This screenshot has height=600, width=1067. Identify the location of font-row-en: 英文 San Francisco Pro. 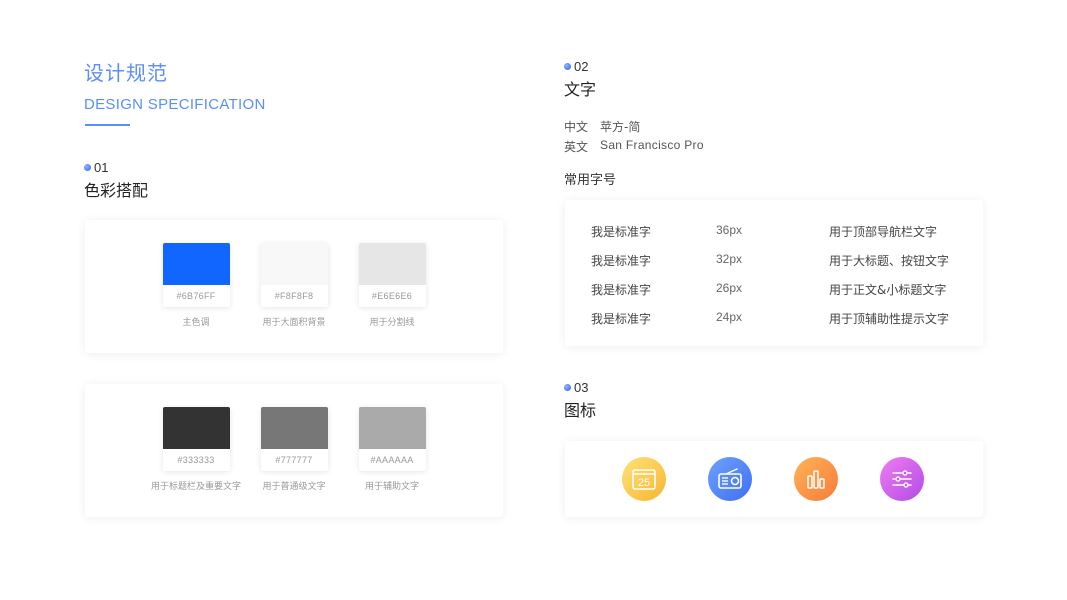
(634, 146).